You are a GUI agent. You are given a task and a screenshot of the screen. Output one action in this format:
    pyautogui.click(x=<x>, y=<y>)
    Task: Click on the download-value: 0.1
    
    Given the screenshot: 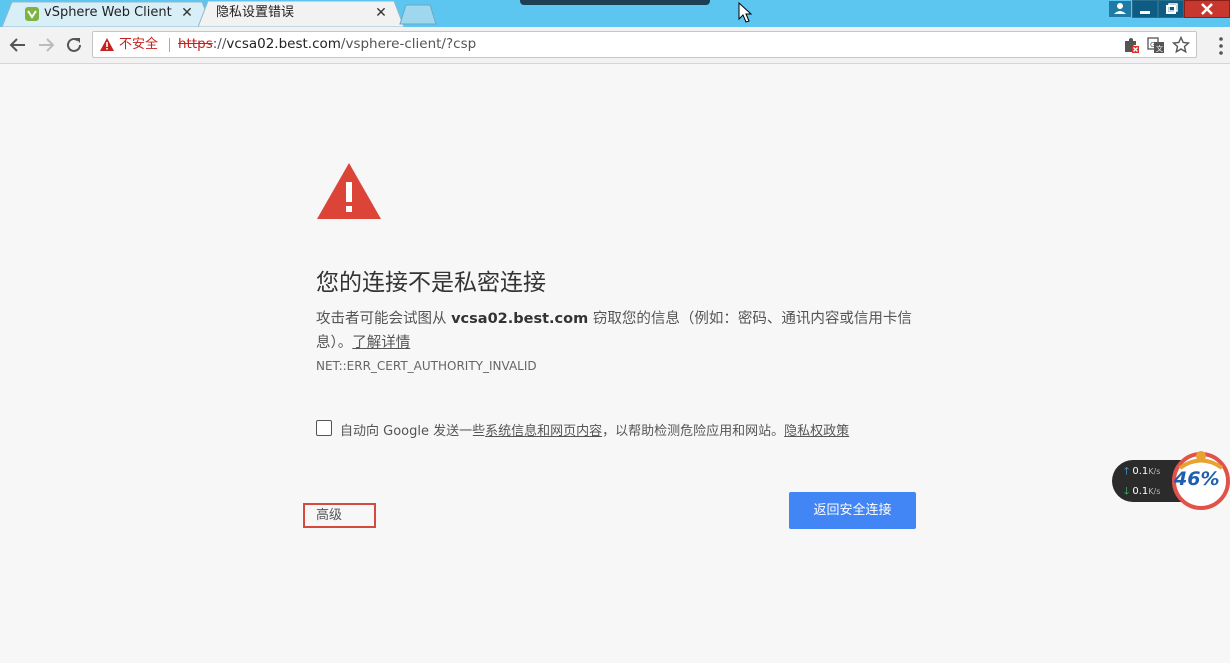 What is the action you would take?
    pyautogui.click(x=1140, y=491)
    